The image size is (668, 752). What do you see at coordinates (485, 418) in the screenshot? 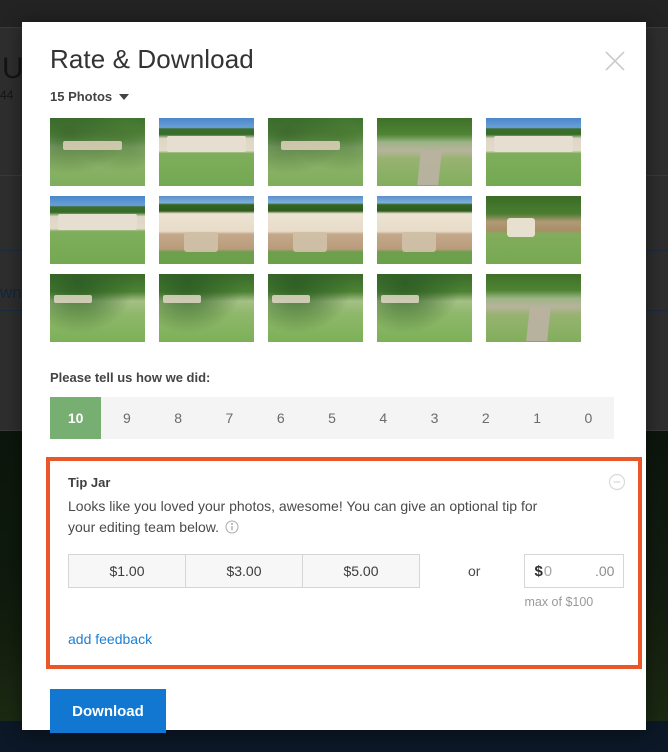
I see `rating-option-2: 2` at bounding box center [485, 418].